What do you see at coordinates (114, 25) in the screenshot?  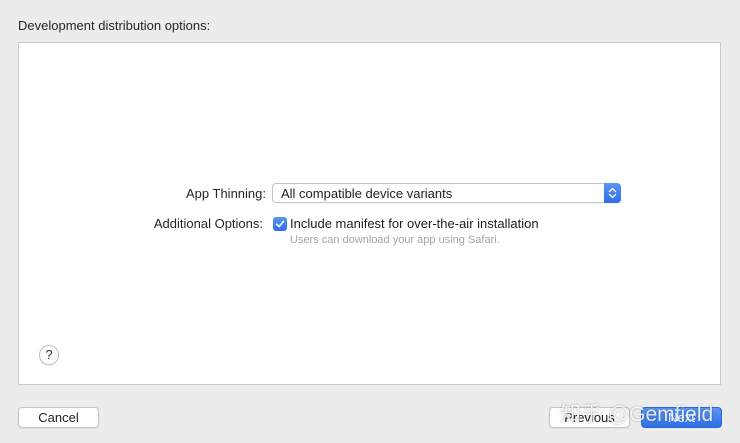 I see `page-title: Development distribution options:` at bounding box center [114, 25].